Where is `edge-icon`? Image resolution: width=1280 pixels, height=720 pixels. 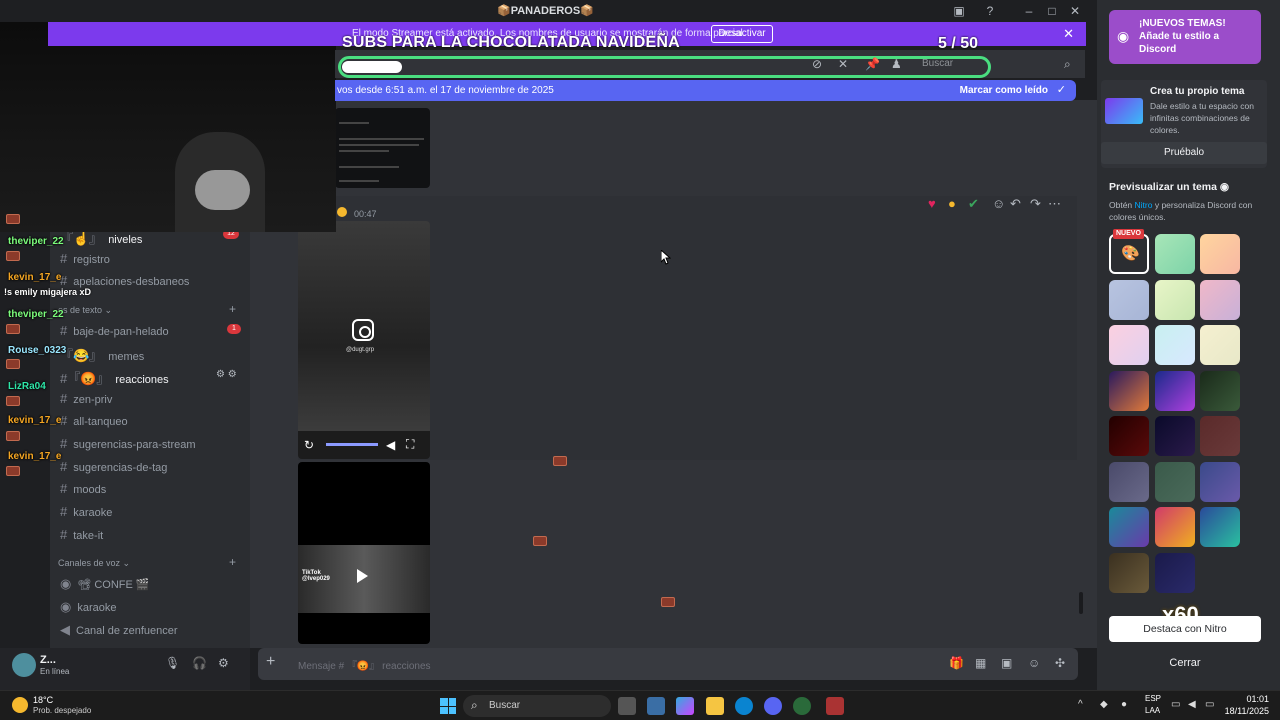
edge-icon is located at coordinates (744, 706).